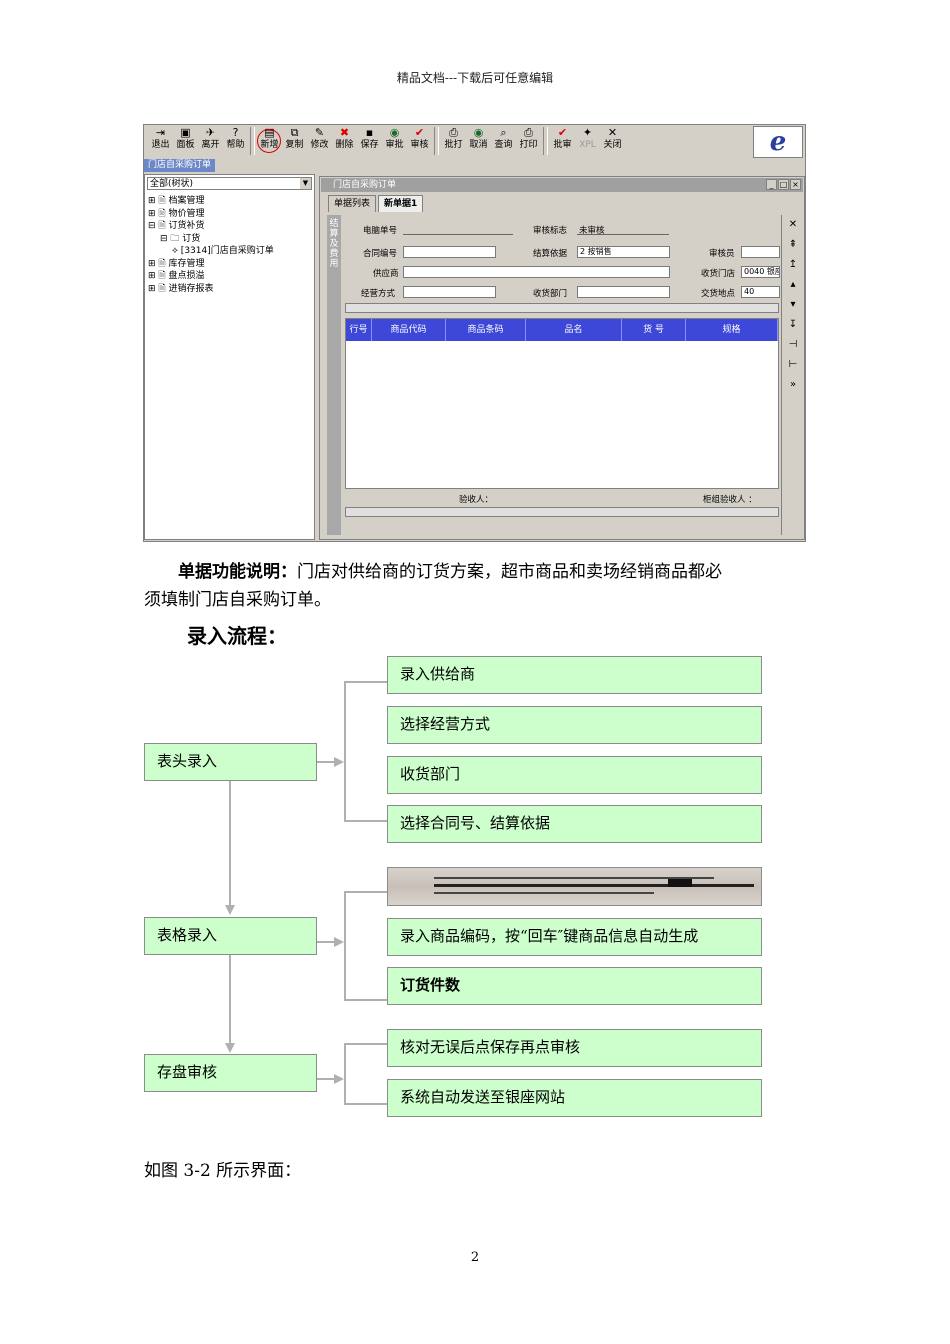 The height and width of the screenshot is (1344, 950). What do you see at coordinates (305, 183) in the screenshot?
I see `chevron-down-icon: ▼` at bounding box center [305, 183].